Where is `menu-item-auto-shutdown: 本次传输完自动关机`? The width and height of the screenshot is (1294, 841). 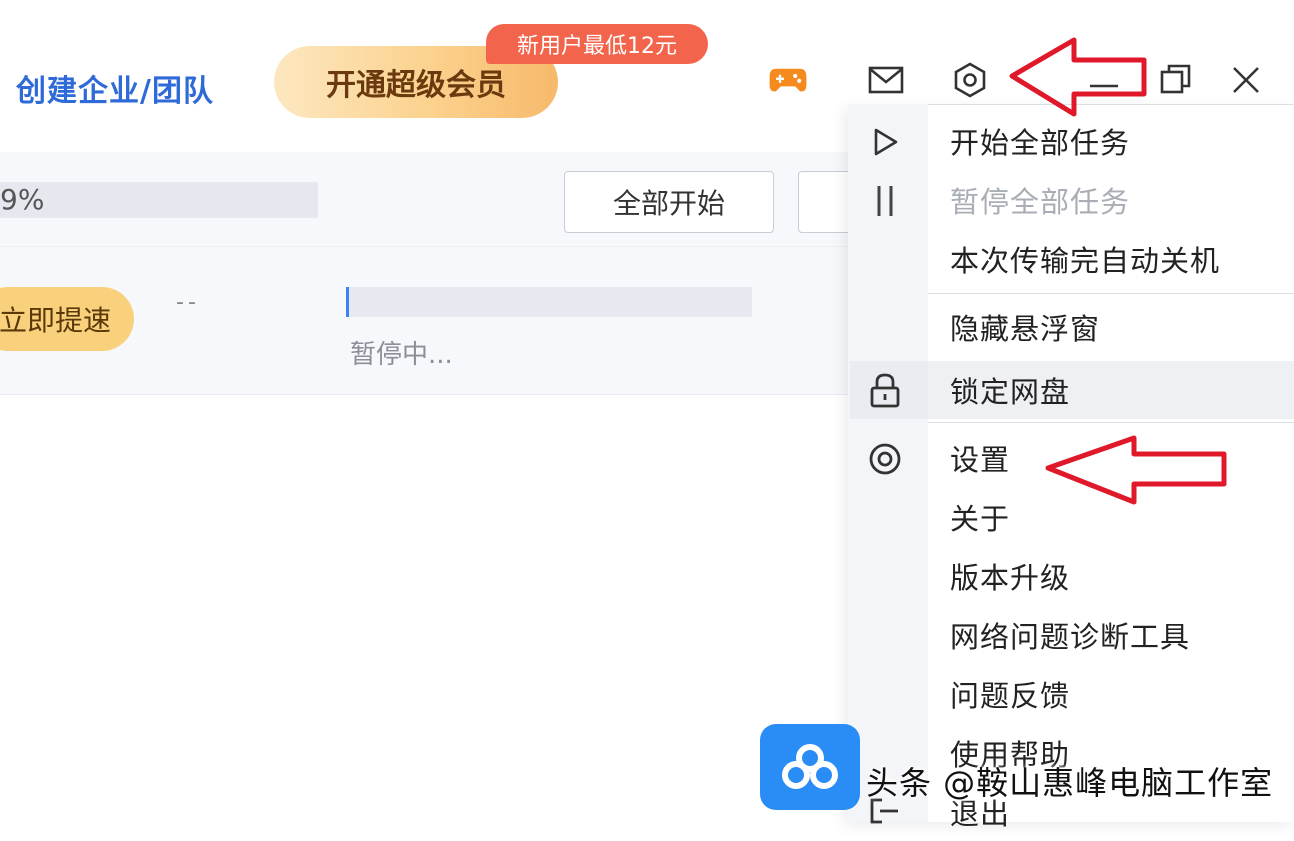
menu-item-auto-shutdown: 本次传输完自动关机 is located at coordinates (1111, 259).